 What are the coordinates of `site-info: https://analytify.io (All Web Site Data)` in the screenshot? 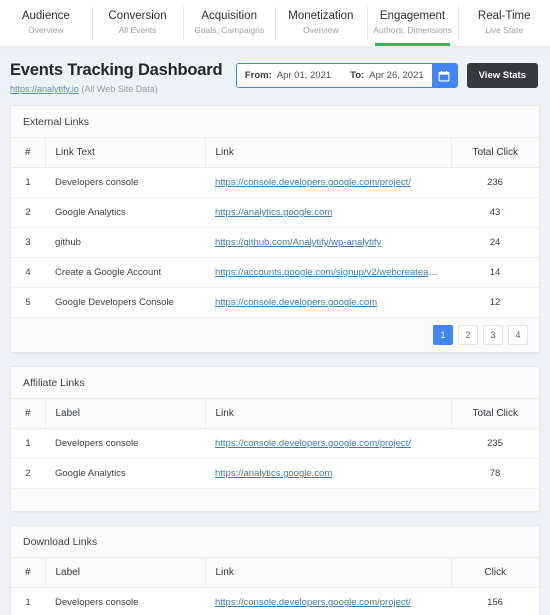 It's located at (116, 89).